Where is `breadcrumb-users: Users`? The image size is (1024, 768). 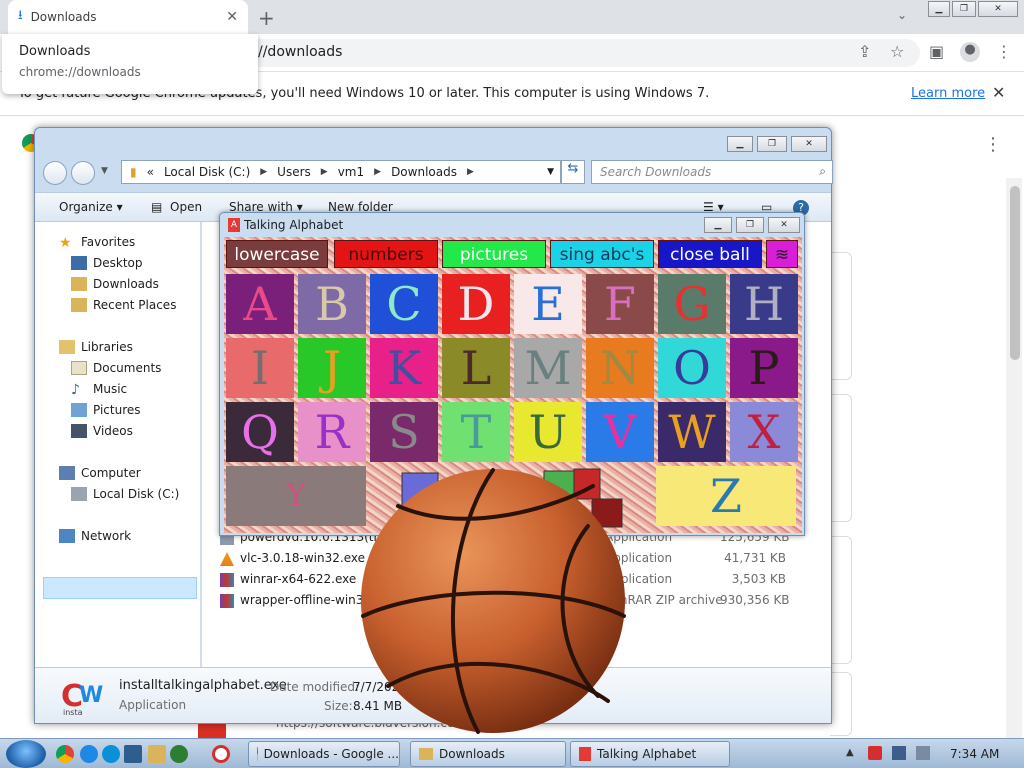
breadcrumb-users: Users is located at coordinates (294, 172).